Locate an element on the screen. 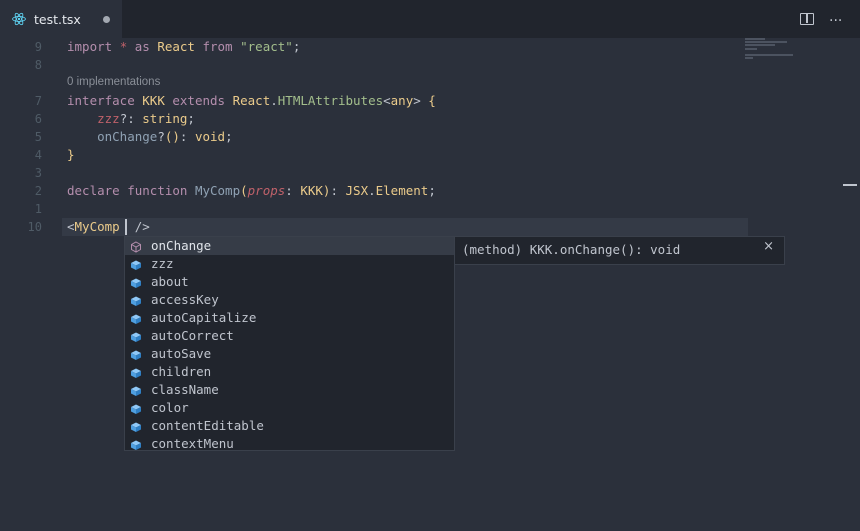 The height and width of the screenshot is (531, 860). line-number: 7 is located at coordinates (38, 101).